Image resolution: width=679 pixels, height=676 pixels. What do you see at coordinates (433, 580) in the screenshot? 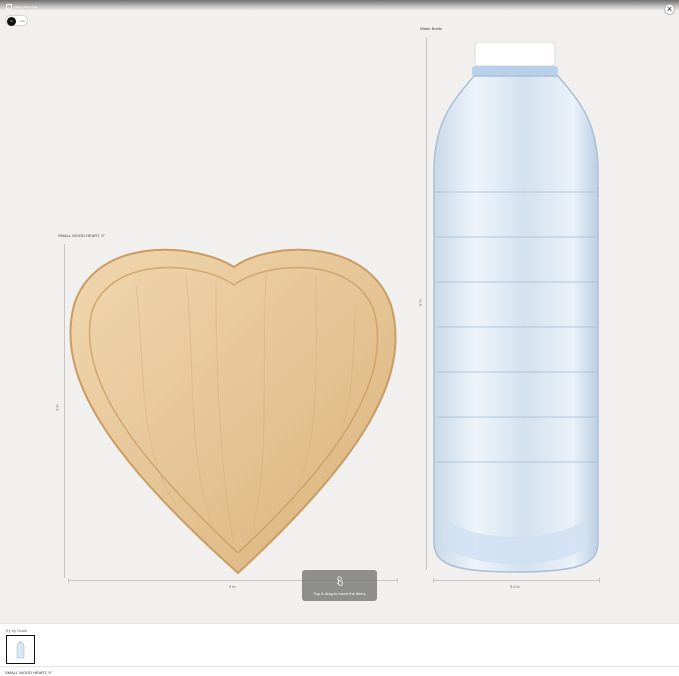
I see `bottle-width-tick-left` at bounding box center [433, 580].